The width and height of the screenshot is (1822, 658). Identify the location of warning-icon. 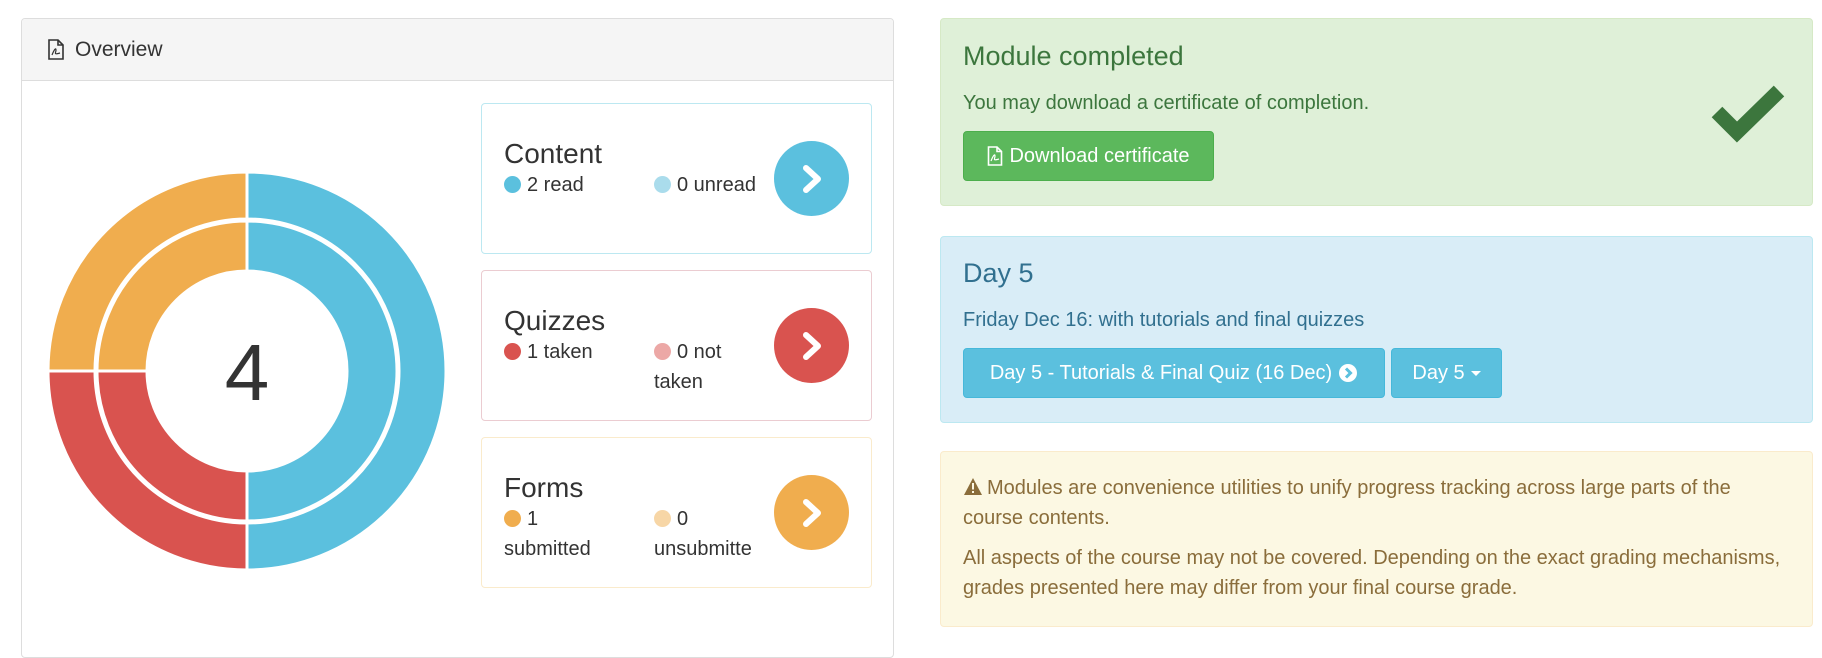
(973, 486).